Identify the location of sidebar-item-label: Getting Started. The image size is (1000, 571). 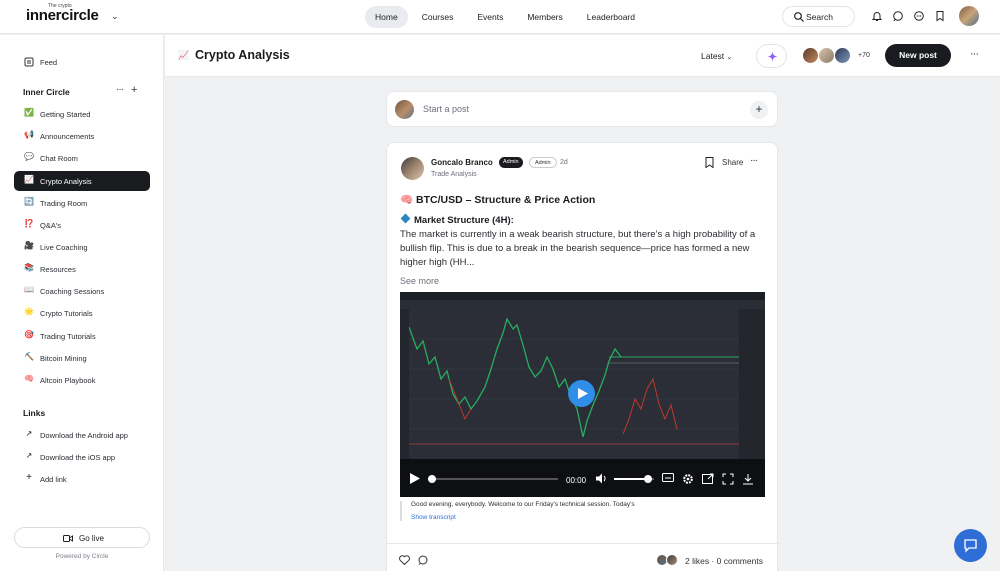
(65, 114).